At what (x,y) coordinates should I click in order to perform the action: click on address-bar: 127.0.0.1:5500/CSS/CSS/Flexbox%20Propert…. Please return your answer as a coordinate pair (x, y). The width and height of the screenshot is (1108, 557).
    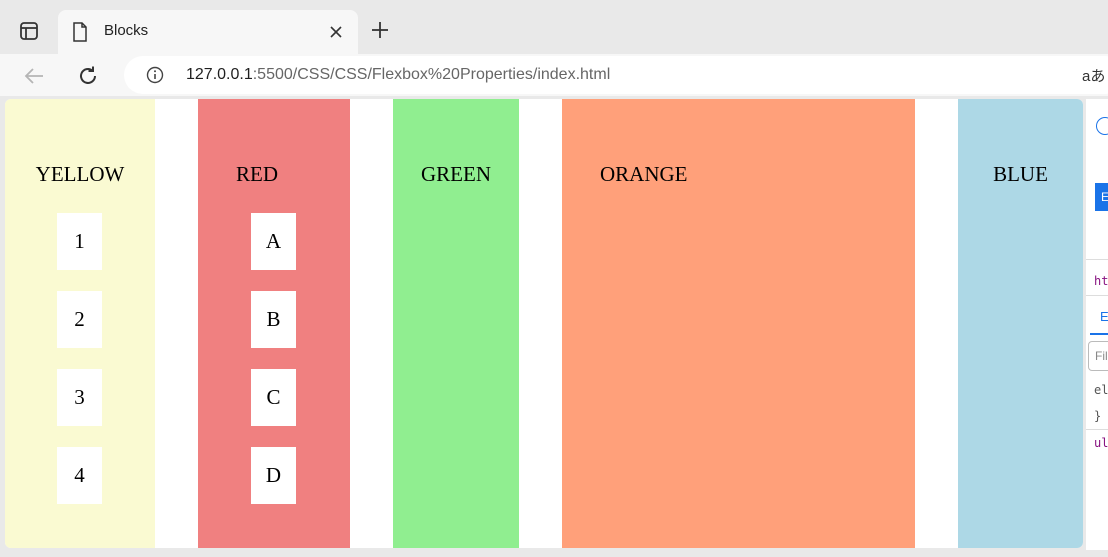
    Looking at the image, I should click on (616, 75).